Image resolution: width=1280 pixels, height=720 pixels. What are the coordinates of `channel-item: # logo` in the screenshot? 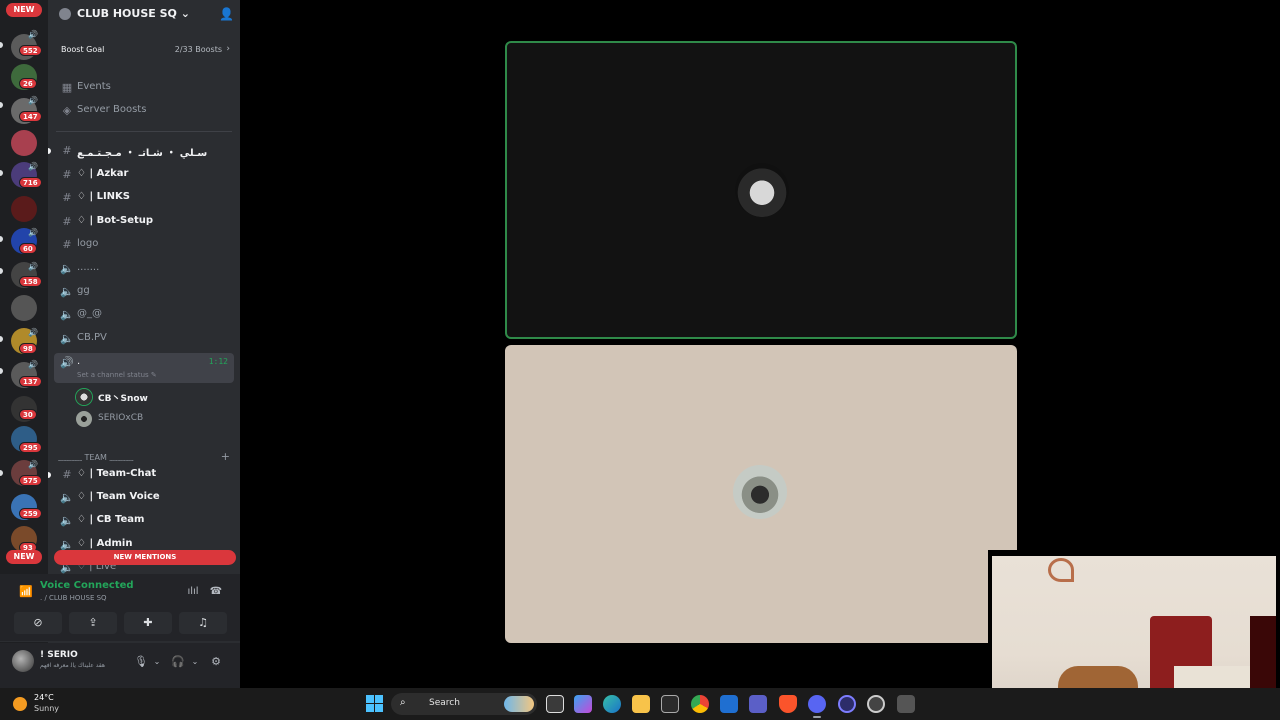 It's located at (144, 245).